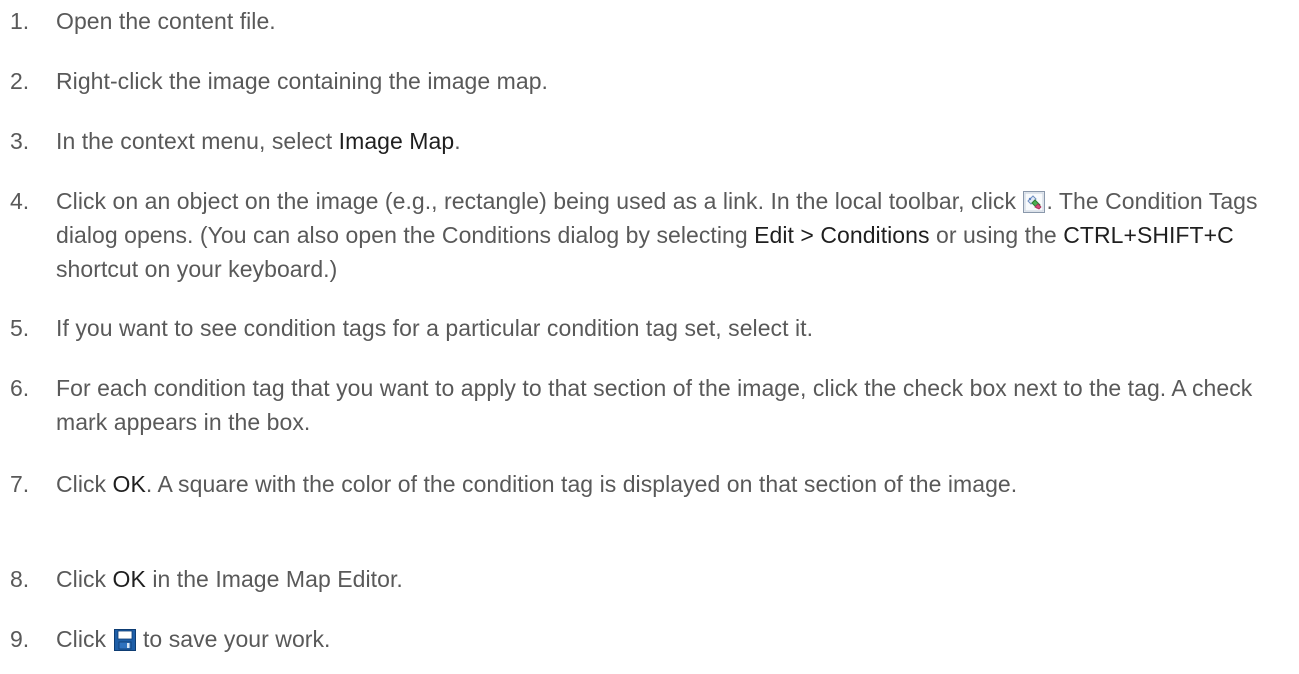  What do you see at coordinates (20, 388) in the screenshot?
I see `step-number: 6.` at bounding box center [20, 388].